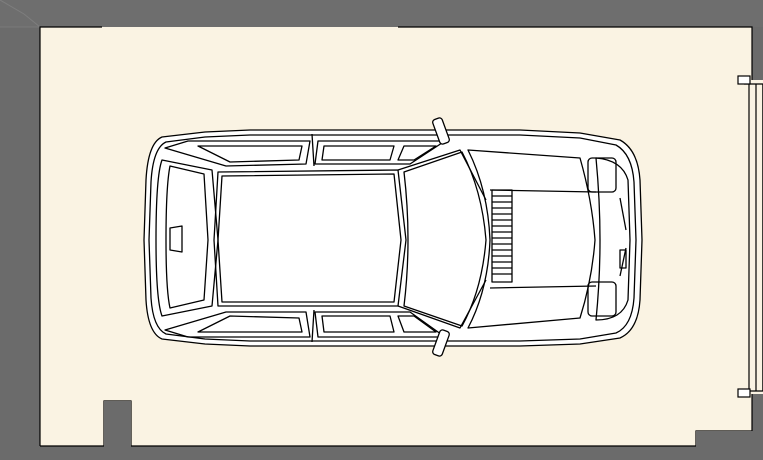 This screenshot has width=763, height=460. I want to click on door-jamb-top, so click(744, 80).